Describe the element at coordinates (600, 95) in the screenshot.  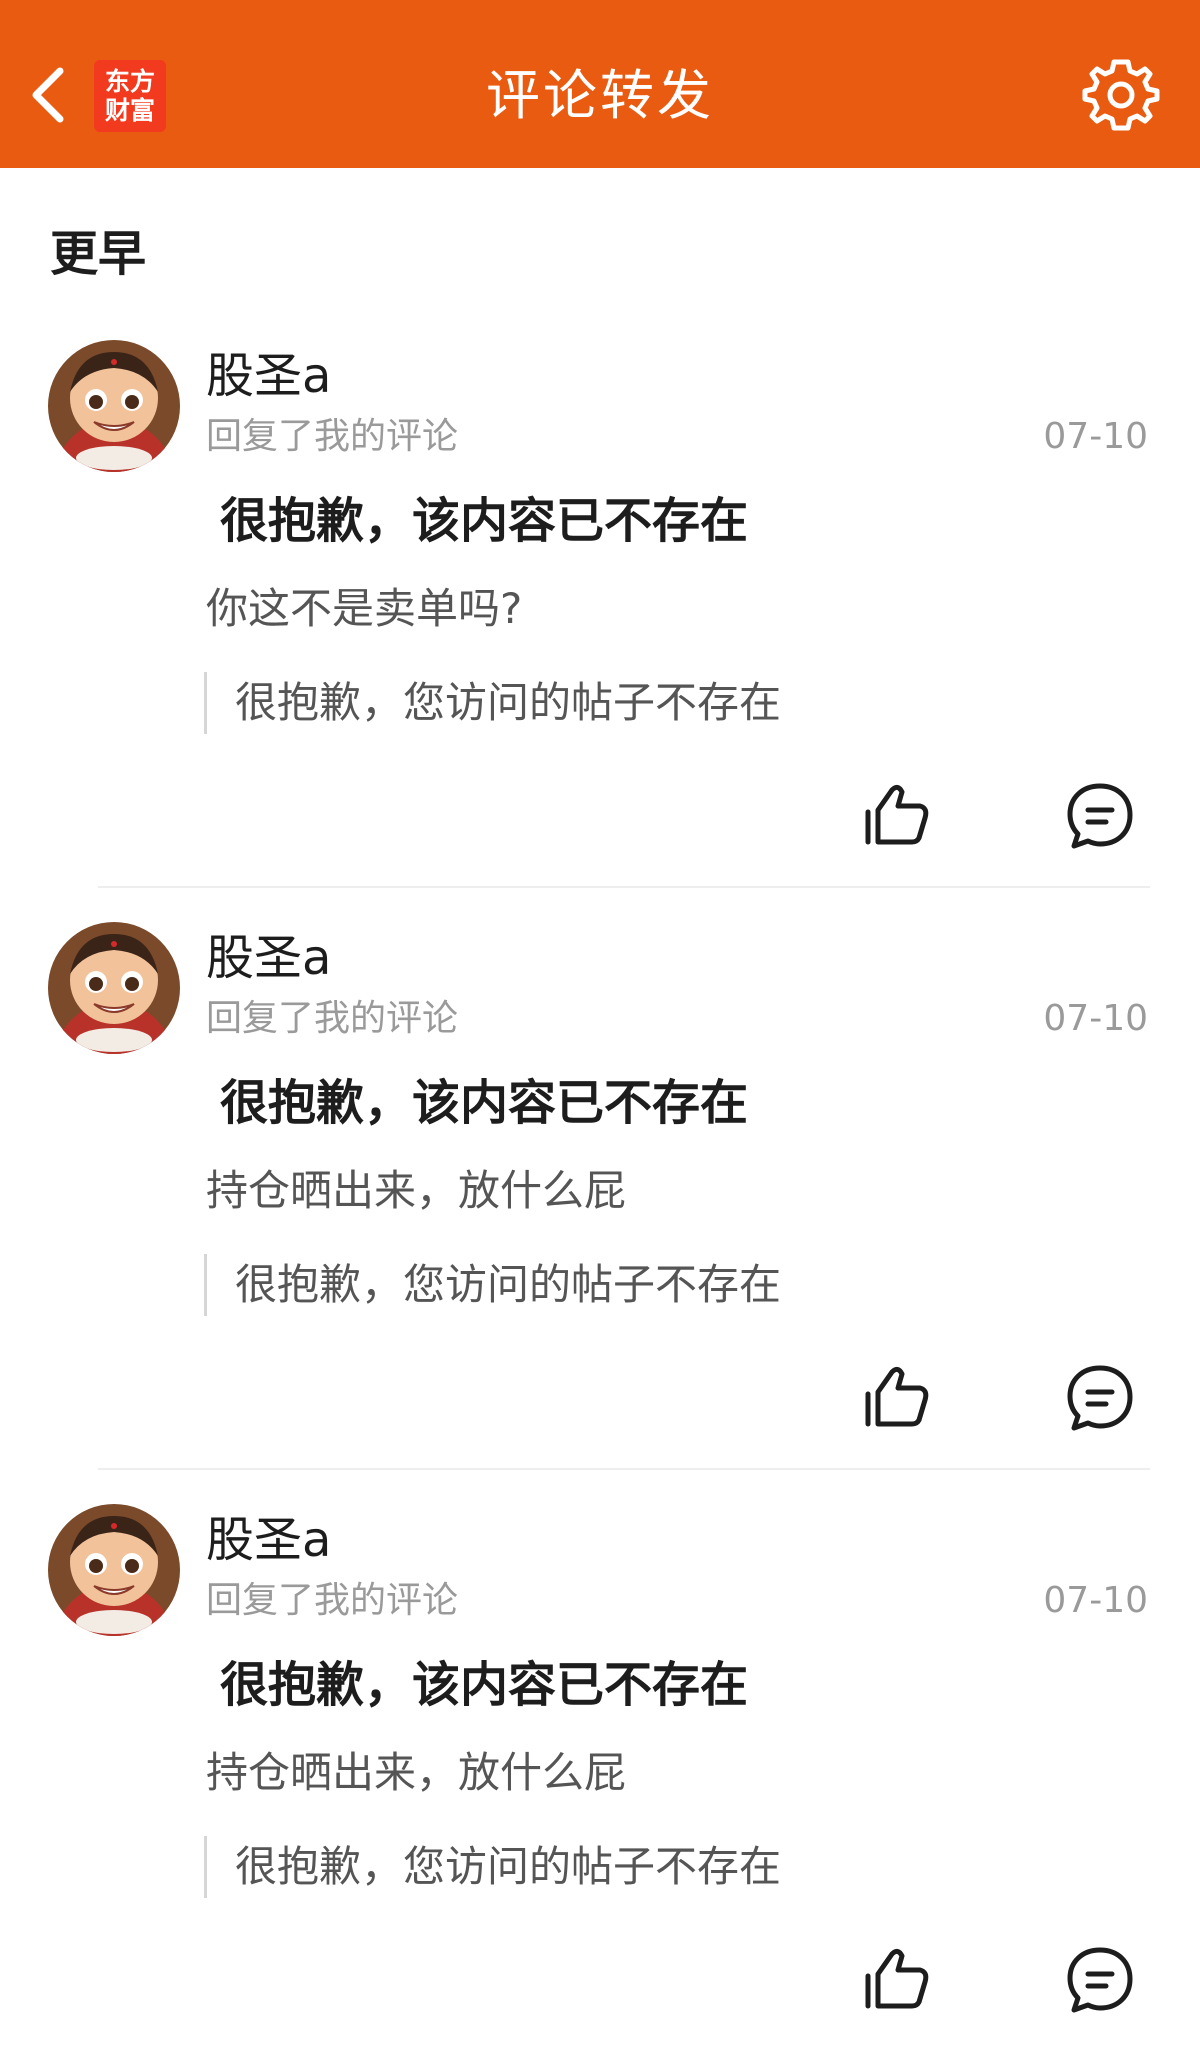
I see `page-title: 评论转发` at that location.